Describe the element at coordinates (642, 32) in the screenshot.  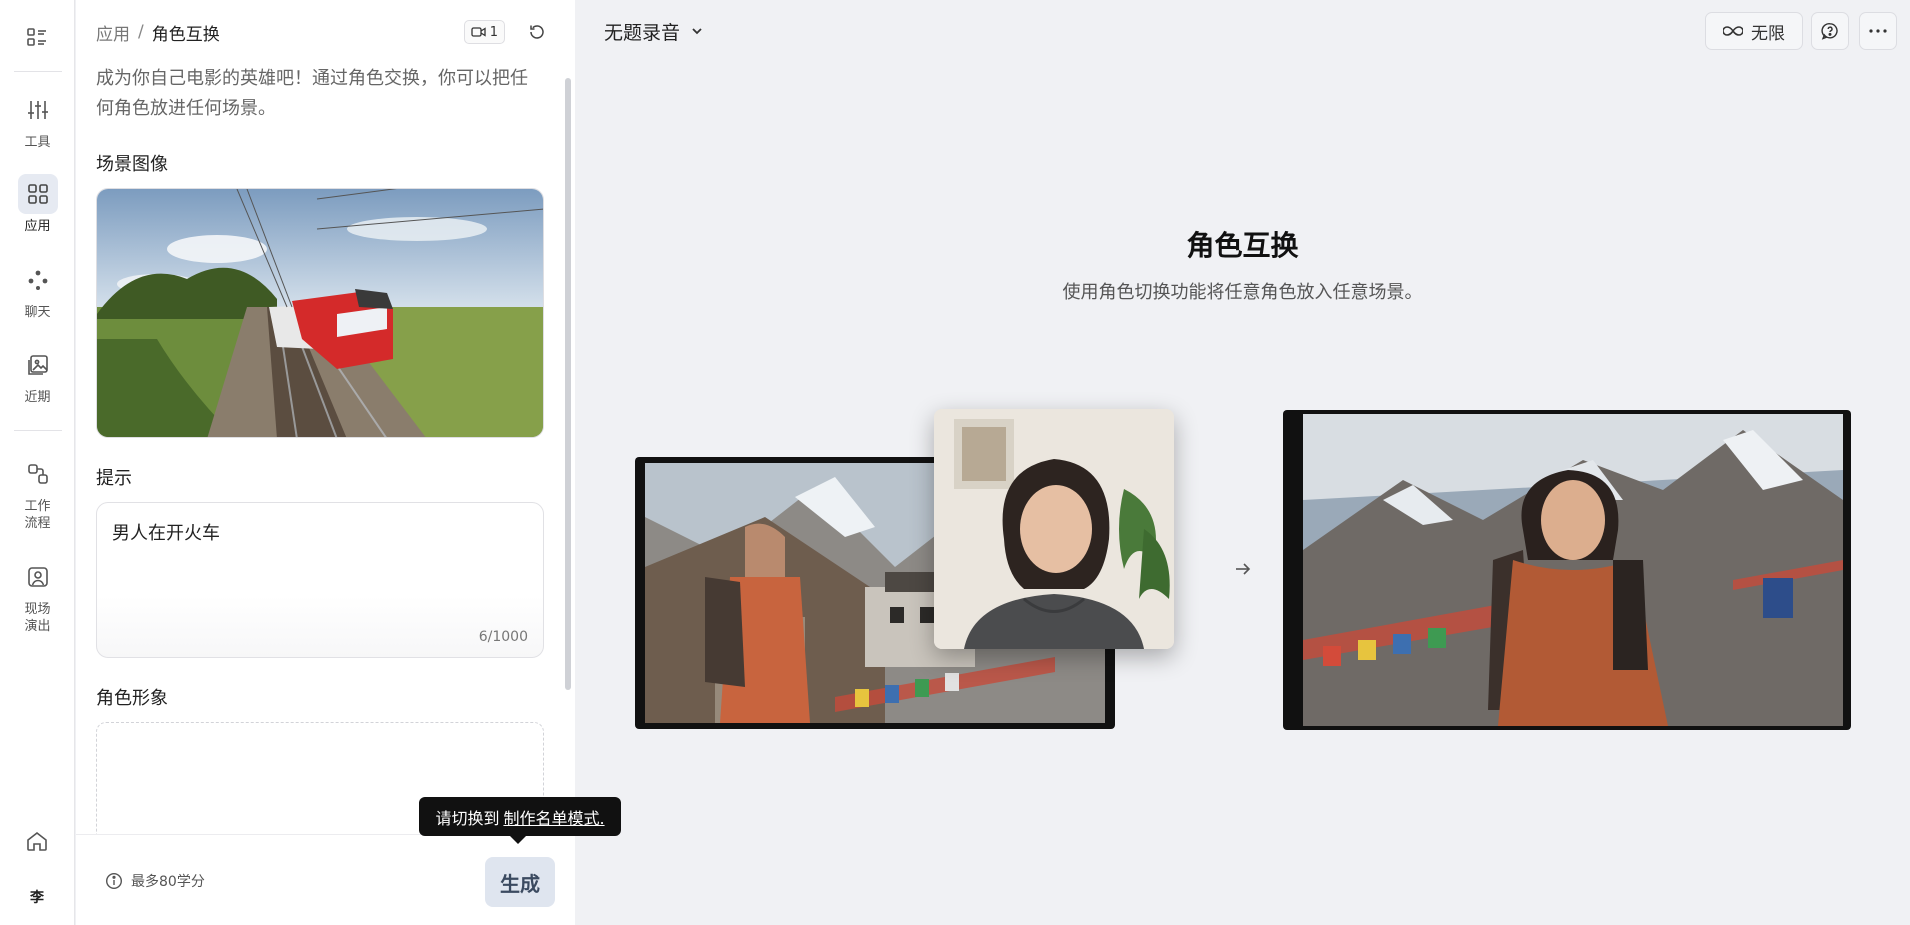
I see `recording-title: 无题录音` at that location.